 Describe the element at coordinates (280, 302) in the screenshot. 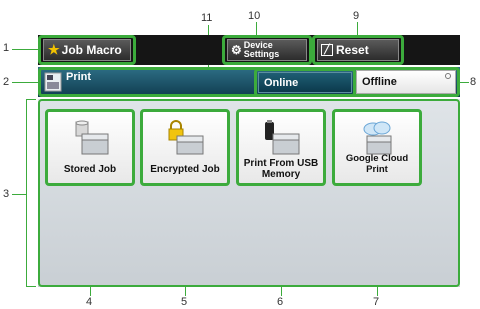

I see `callout-6: 6` at that location.